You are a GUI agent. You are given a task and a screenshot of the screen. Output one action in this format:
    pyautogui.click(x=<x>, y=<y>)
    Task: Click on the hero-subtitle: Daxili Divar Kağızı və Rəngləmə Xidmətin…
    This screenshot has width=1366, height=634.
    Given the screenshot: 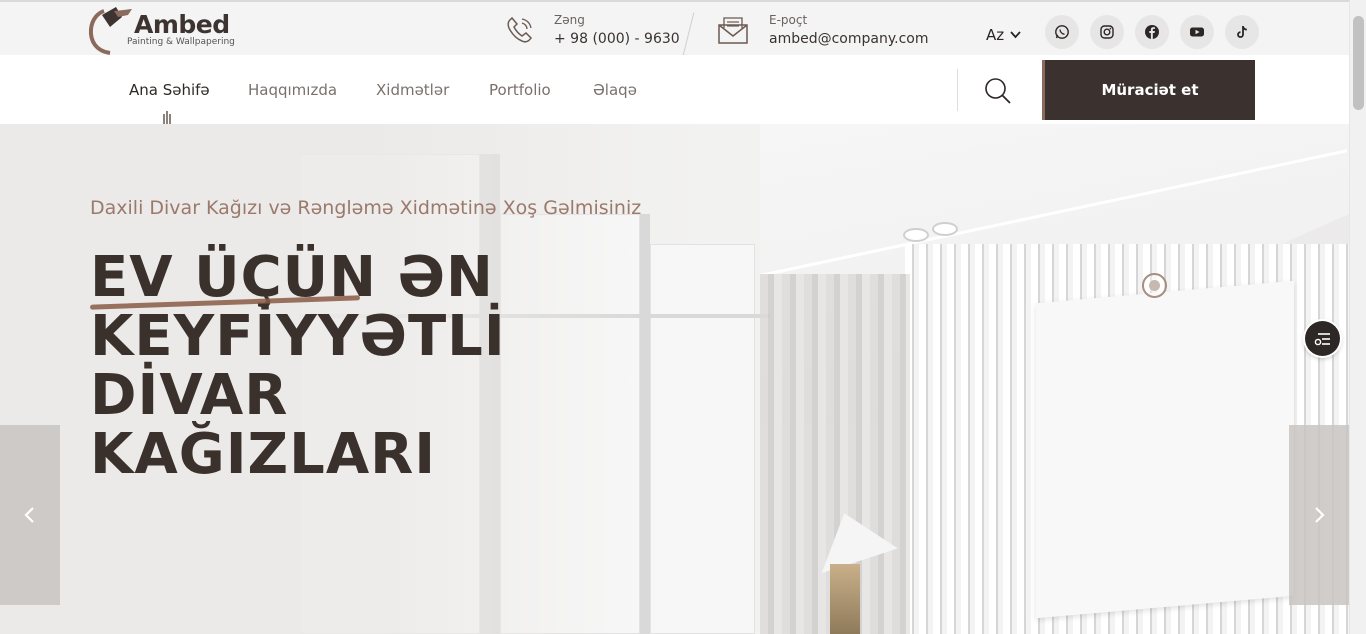 What is the action you would take?
    pyautogui.click(x=366, y=208)
    